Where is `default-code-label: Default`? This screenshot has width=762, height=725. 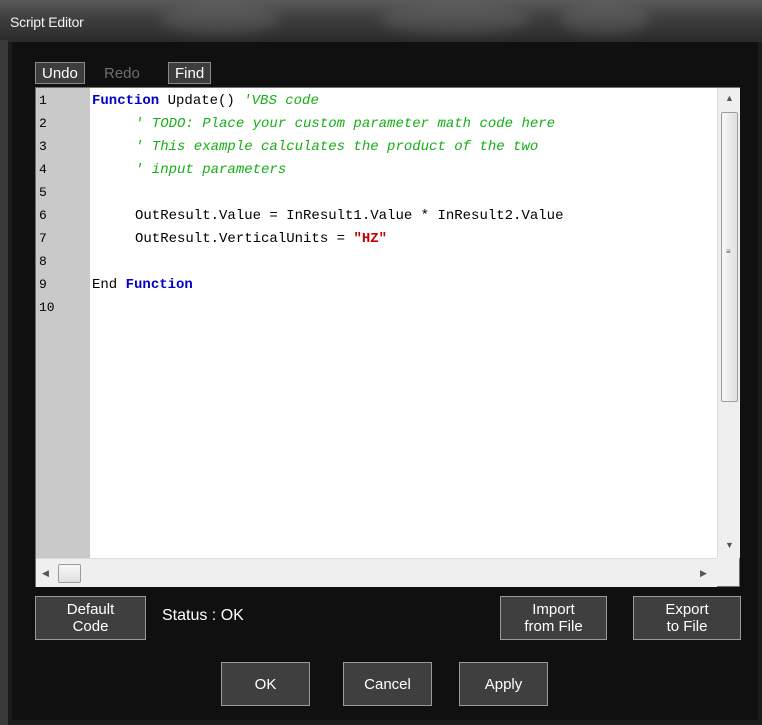
default-code-label: Default is located at coordinates (90, 609).